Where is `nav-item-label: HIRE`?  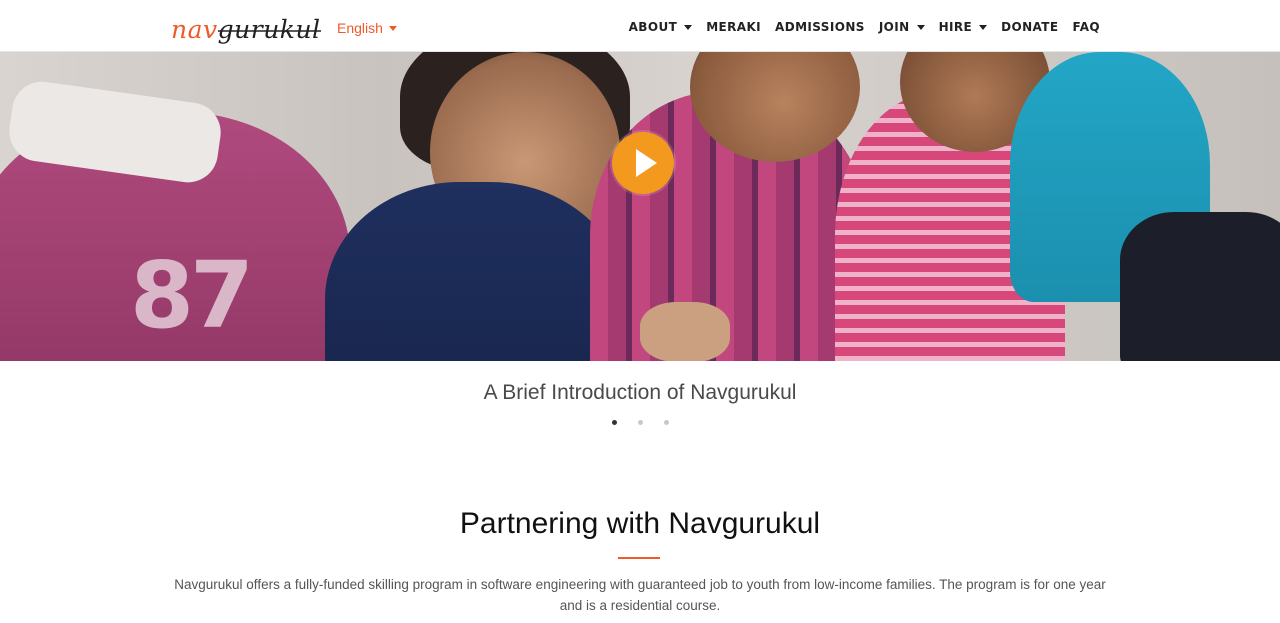 nav-item-label: HIRE is located at coordinates (955, 27).